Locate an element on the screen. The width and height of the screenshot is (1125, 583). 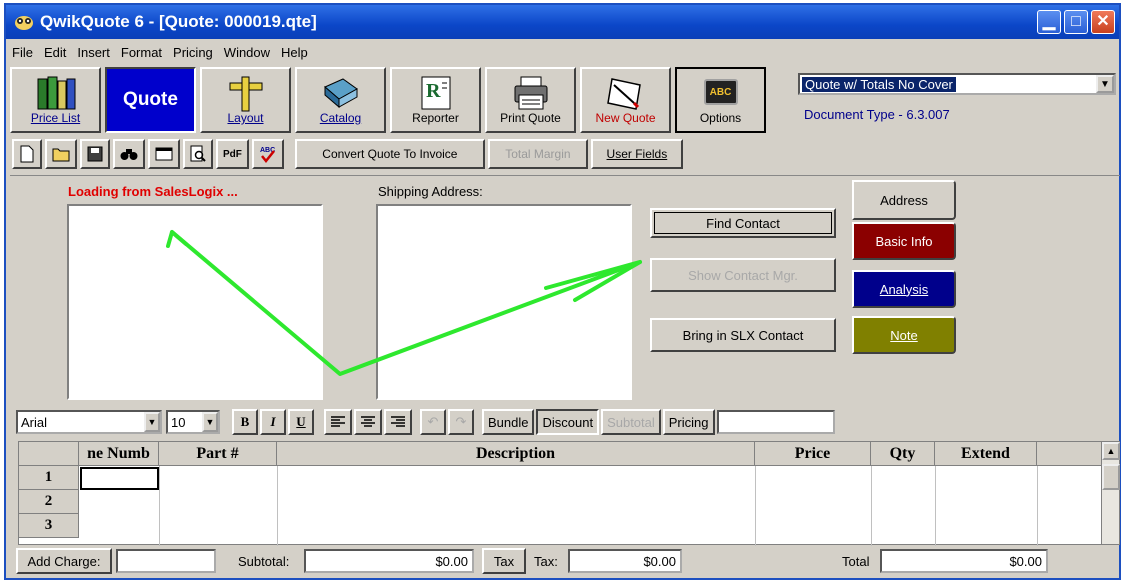
subtotal-button: Subtotal is located at coordinates (631, 422).